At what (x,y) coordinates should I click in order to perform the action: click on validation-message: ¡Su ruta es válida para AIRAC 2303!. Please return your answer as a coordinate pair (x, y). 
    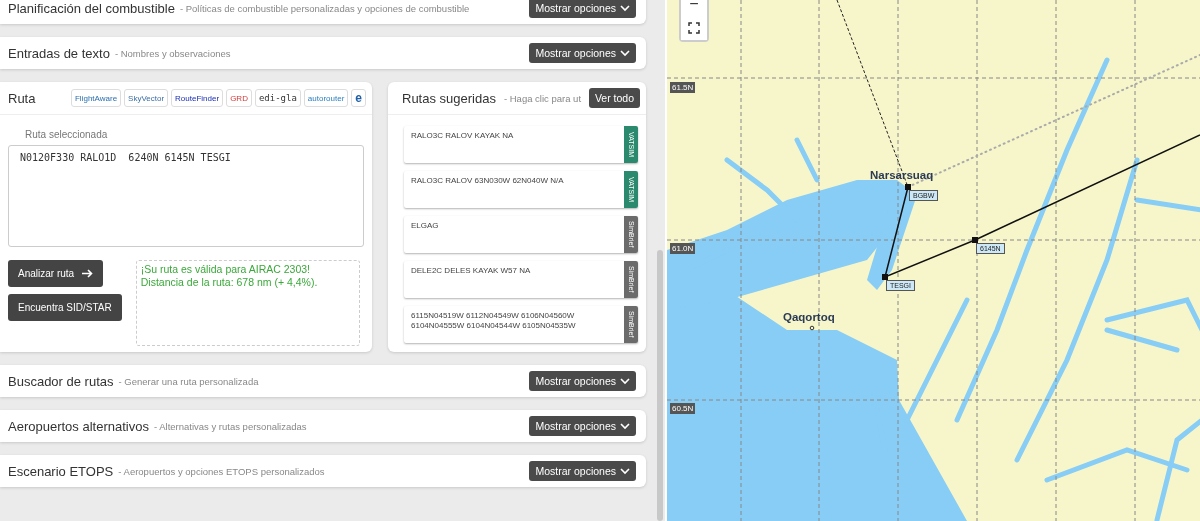
    Looking at the image, I should click on (225, 269).